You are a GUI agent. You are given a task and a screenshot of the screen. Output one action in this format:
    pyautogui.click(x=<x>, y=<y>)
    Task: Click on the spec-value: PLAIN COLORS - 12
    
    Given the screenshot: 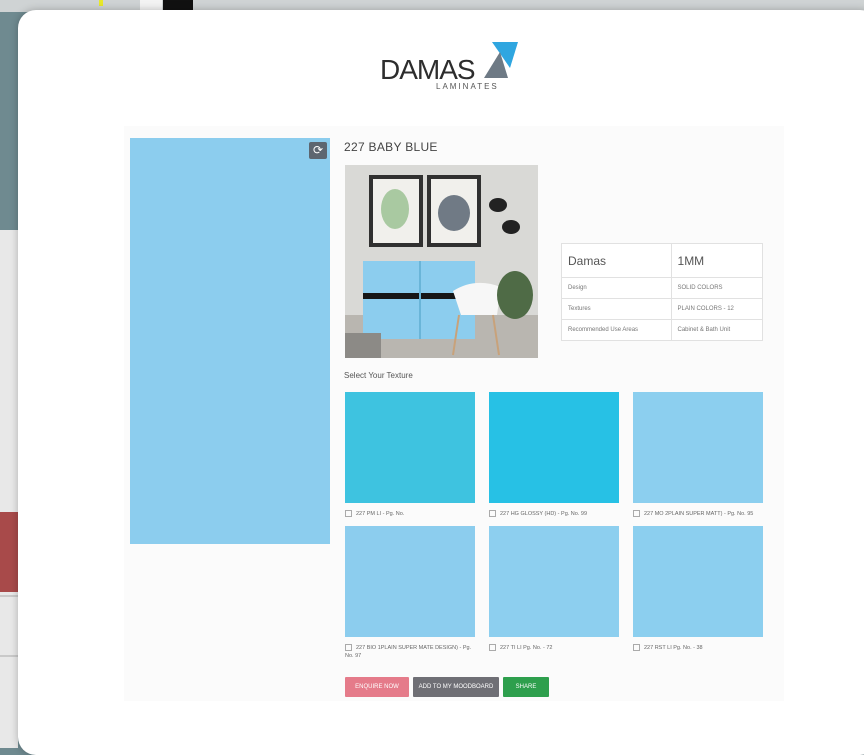 What is the action you would take?
    pyautogui.click(x=717, y=309)
    